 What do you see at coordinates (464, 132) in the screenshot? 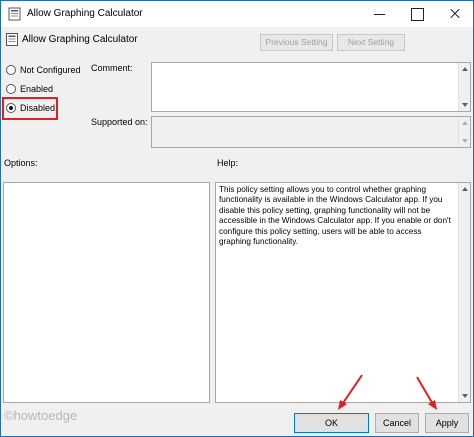
I see `supported-on-scrollbar` at bounding box center [464, 132].